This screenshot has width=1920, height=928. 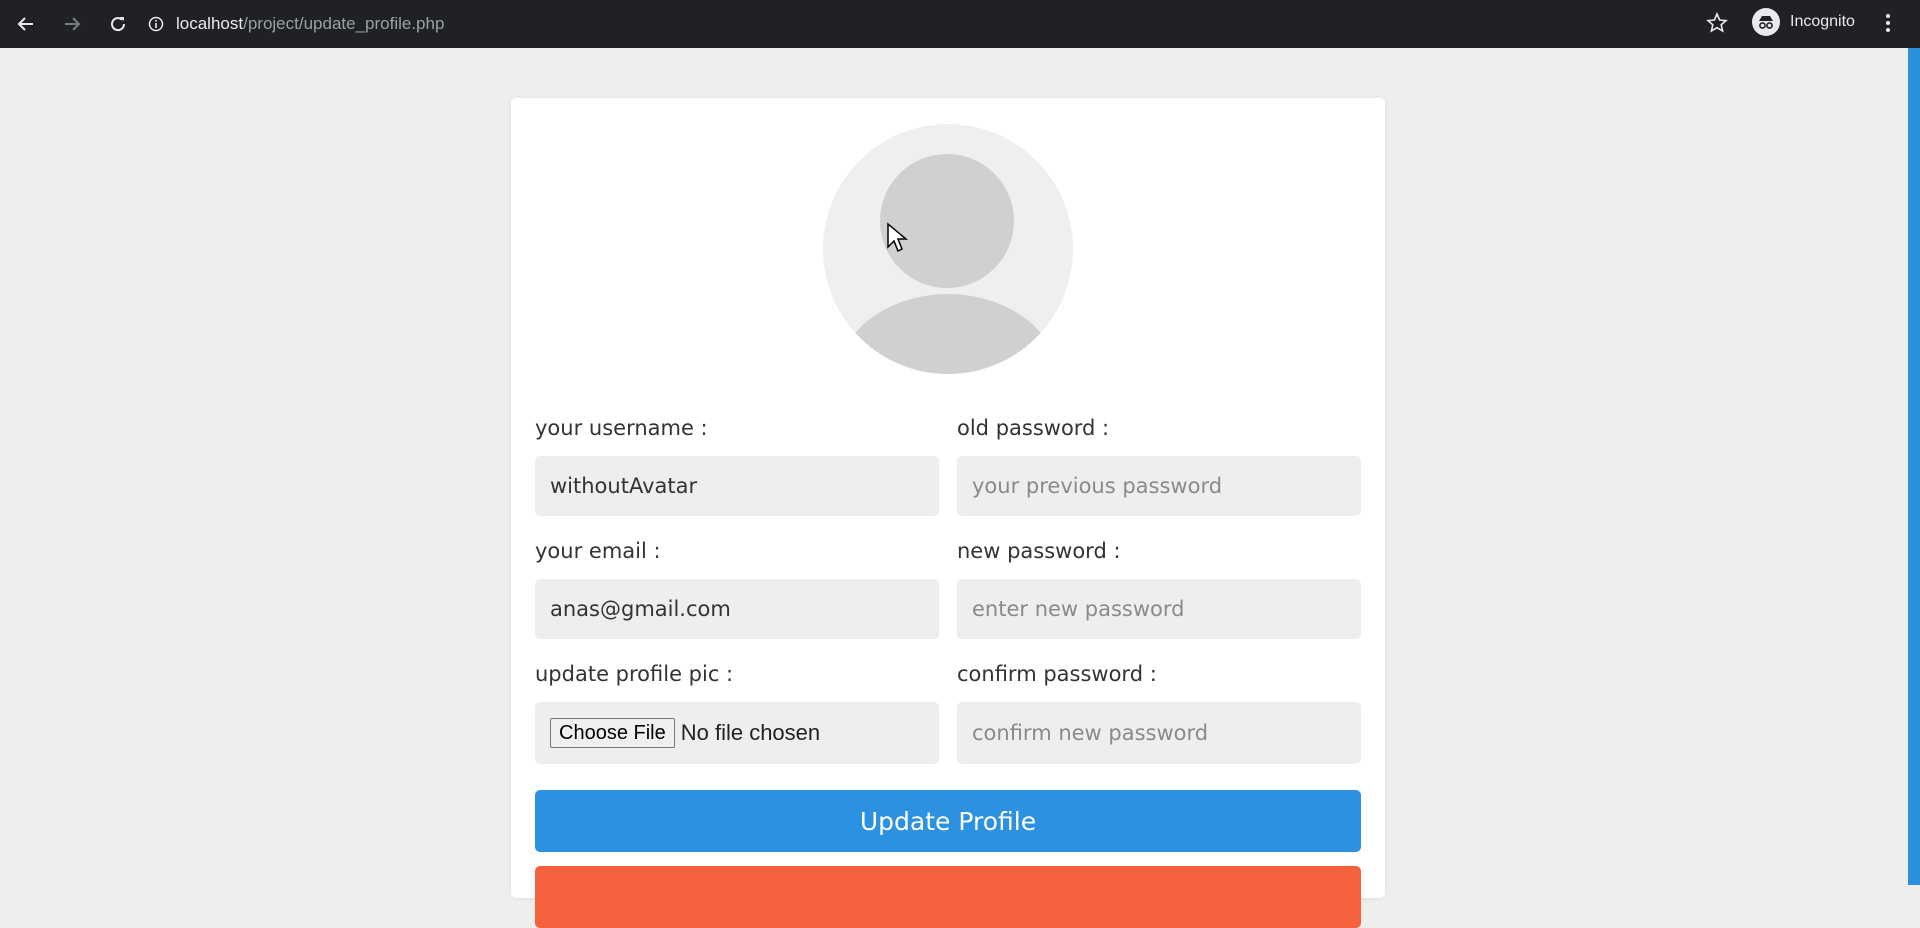 I want to click on incognito-indicator: Incognito, so click(x=1803, y=22).